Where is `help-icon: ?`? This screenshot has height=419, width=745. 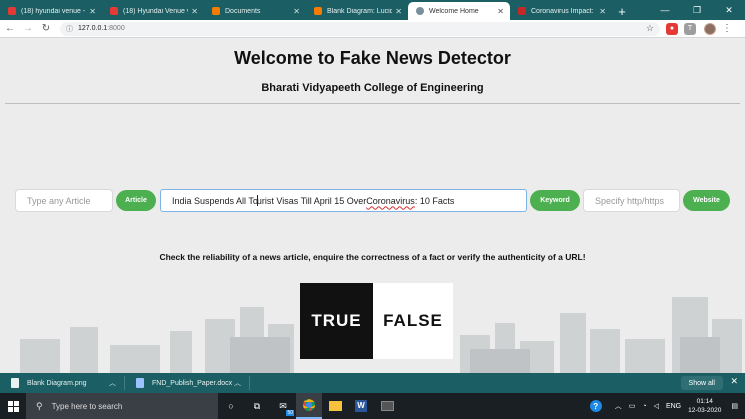
help-icon: ? is located at coordinates (595, 406).